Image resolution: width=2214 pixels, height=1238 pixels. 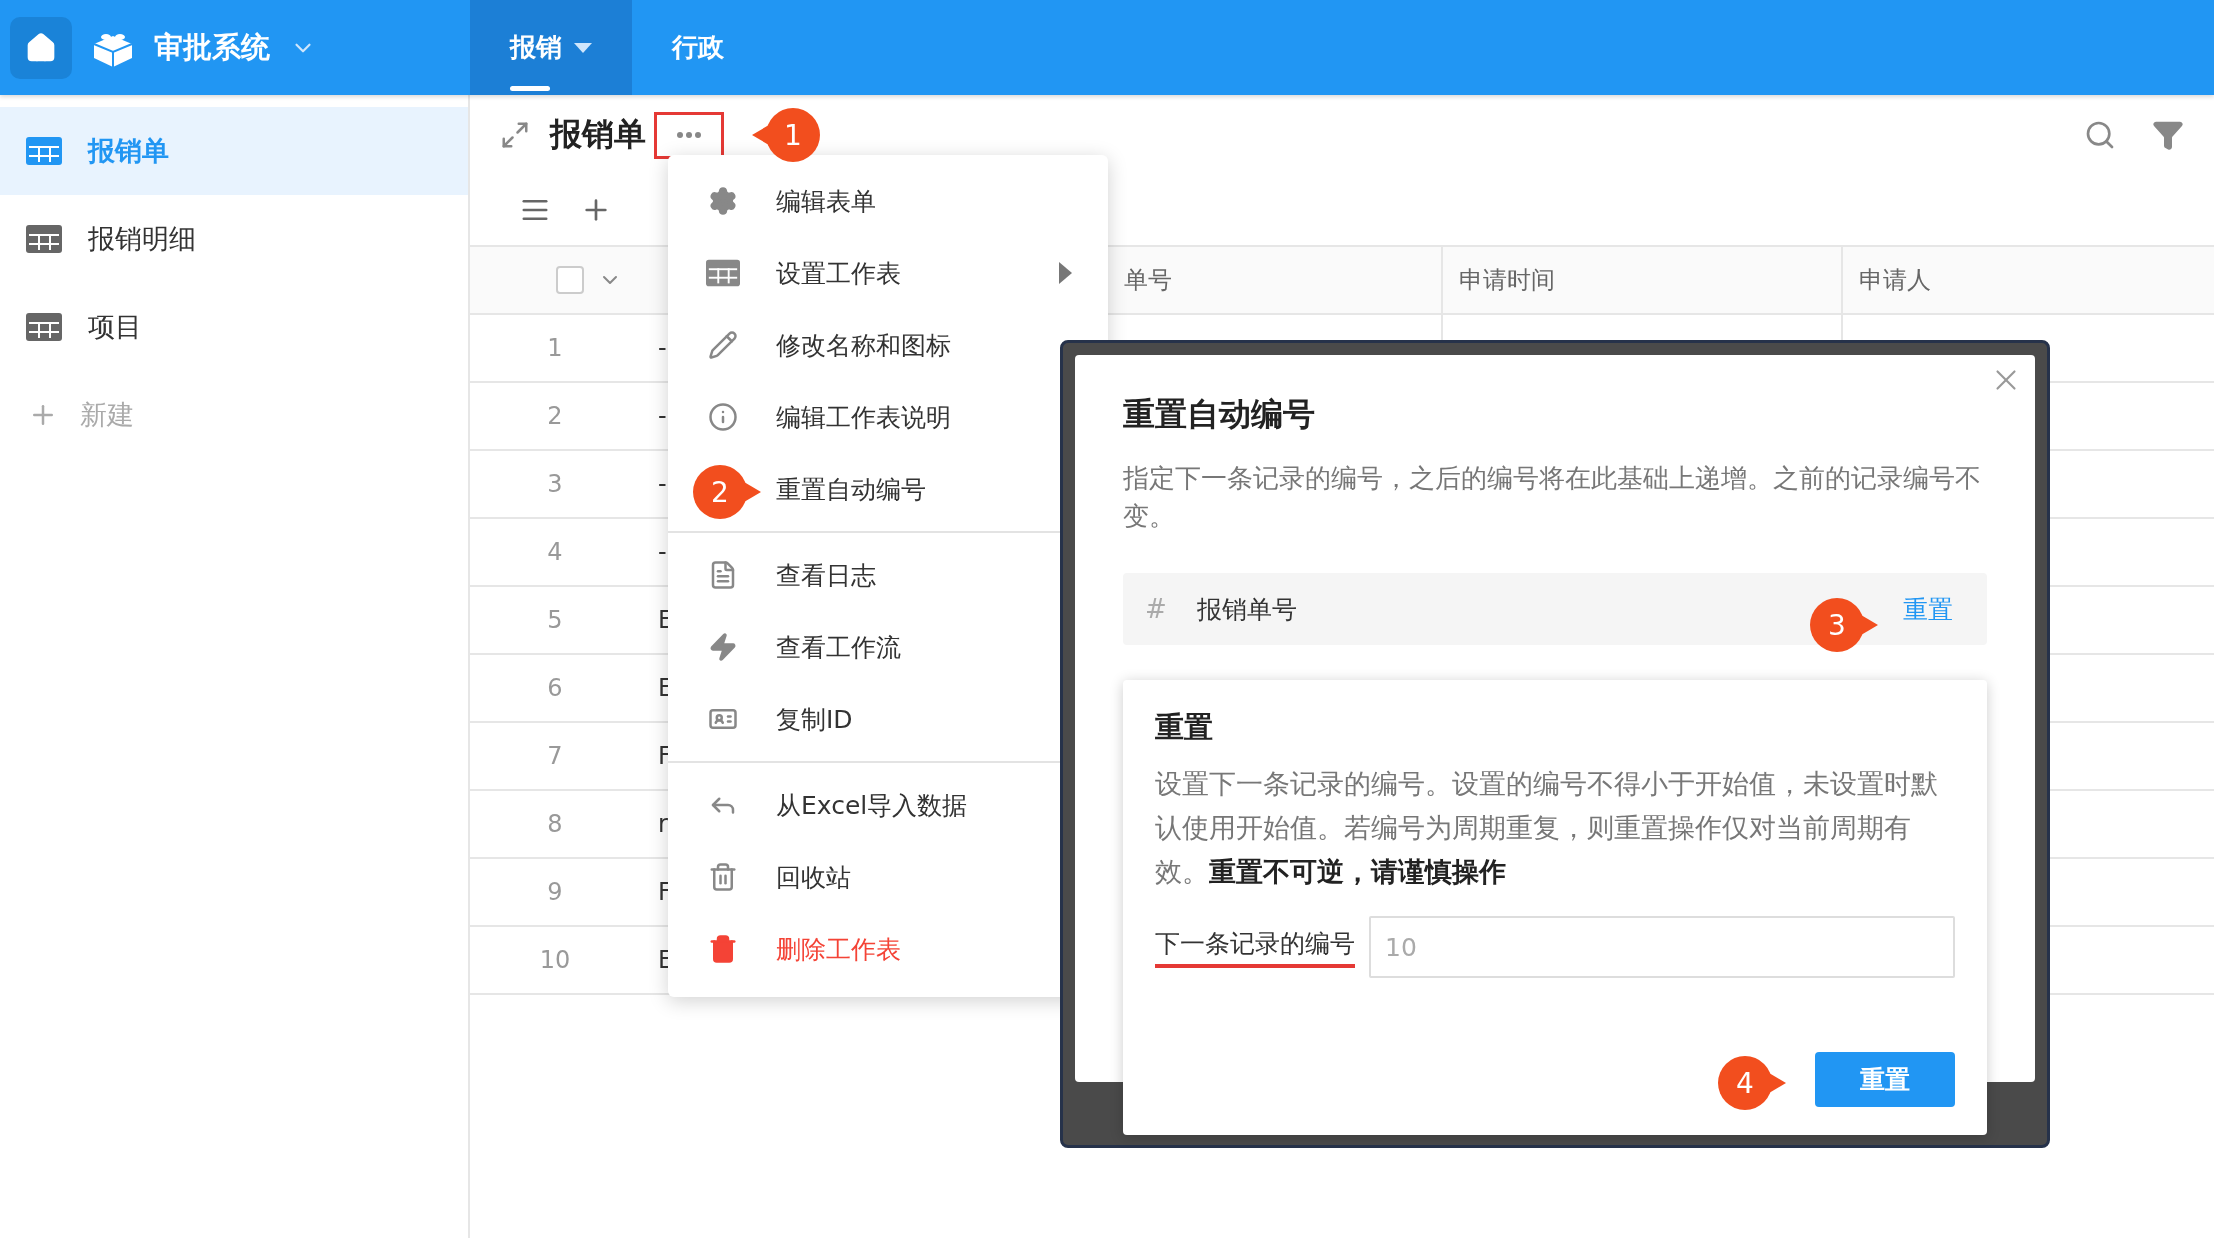 What do you see at coordinates (555, 349) in the screenshot?
I see `row-number: 1` at bounding box center [555, 349].